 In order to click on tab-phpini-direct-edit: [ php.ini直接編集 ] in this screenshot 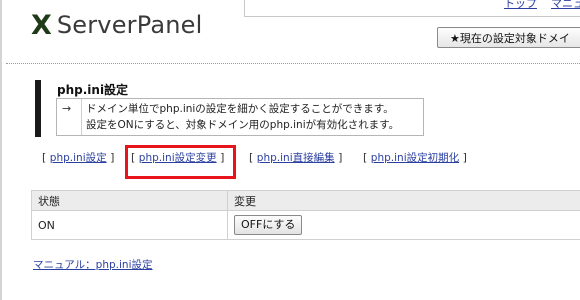, I will do `click(295, 157)`.